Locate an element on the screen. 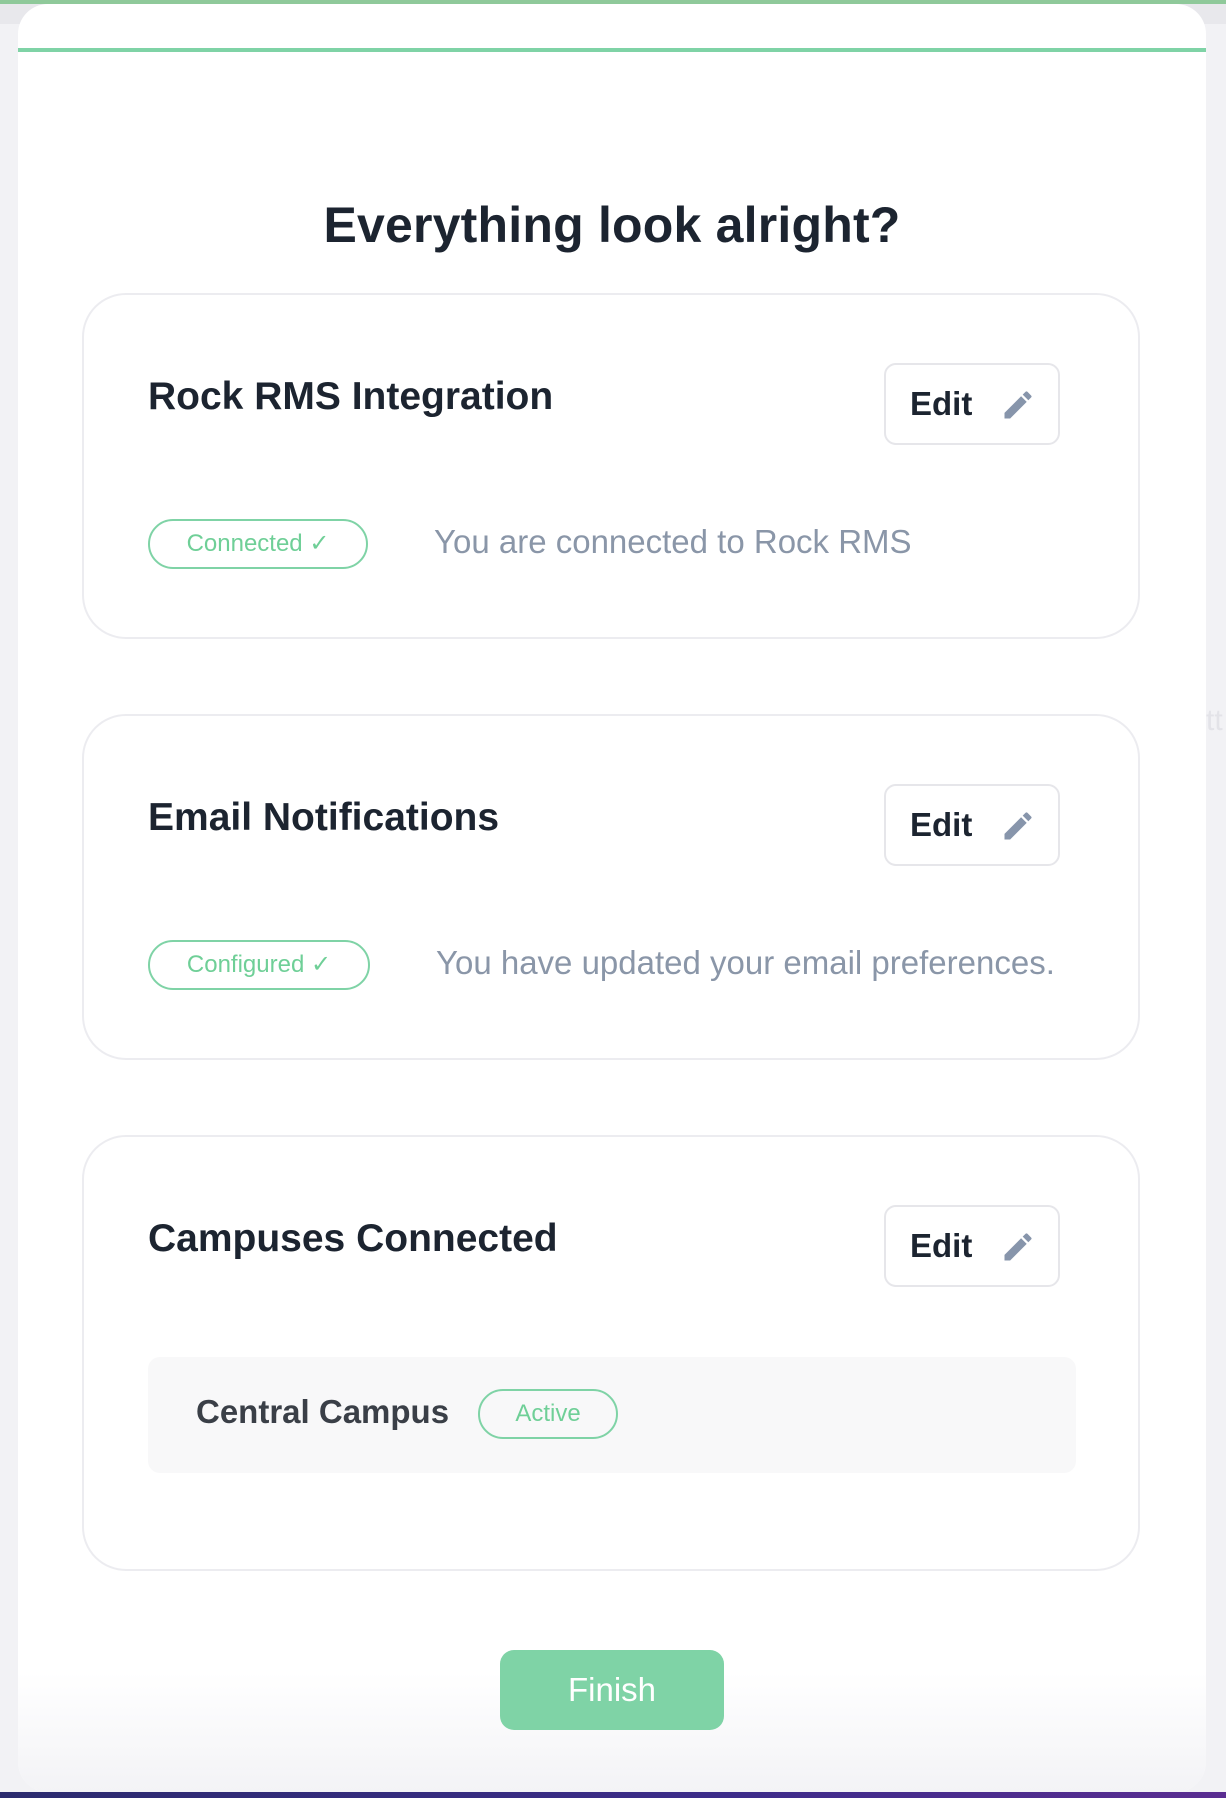 This screenshot has width=1226, height=1798. finish-button: Finish is located at coordinates (612, 1690).